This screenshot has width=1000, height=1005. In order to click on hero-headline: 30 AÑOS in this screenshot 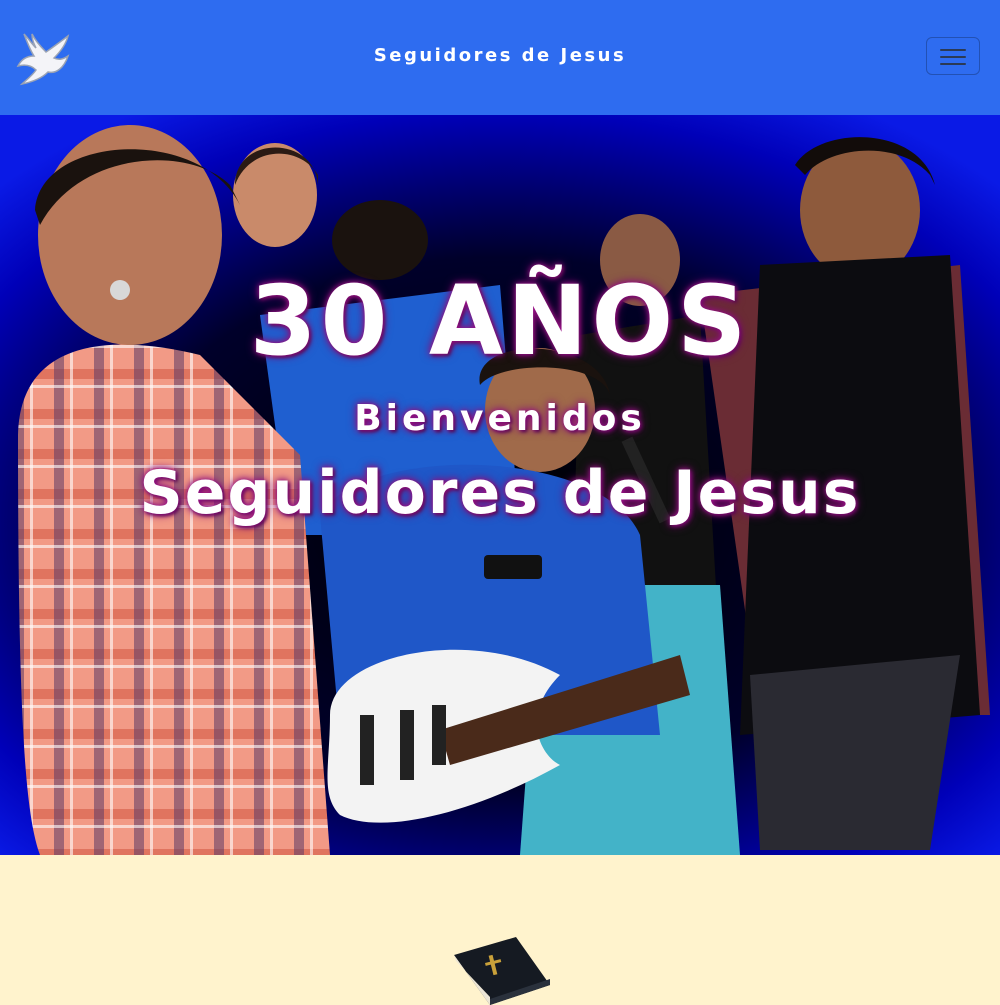, I will do `click(500, 321)`.